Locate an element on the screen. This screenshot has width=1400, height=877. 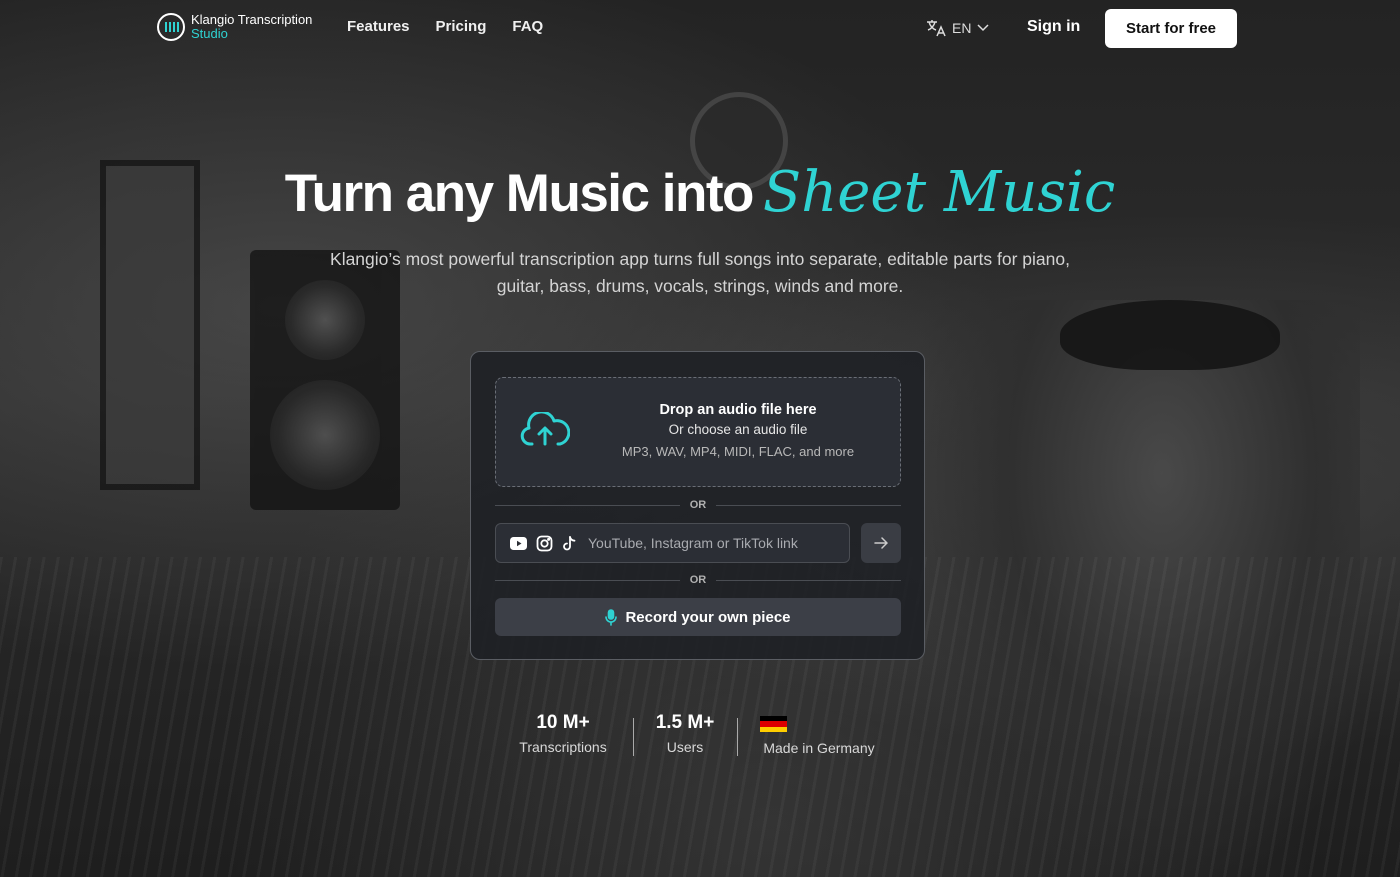
link-input-box is located at coordinates (672, 543).